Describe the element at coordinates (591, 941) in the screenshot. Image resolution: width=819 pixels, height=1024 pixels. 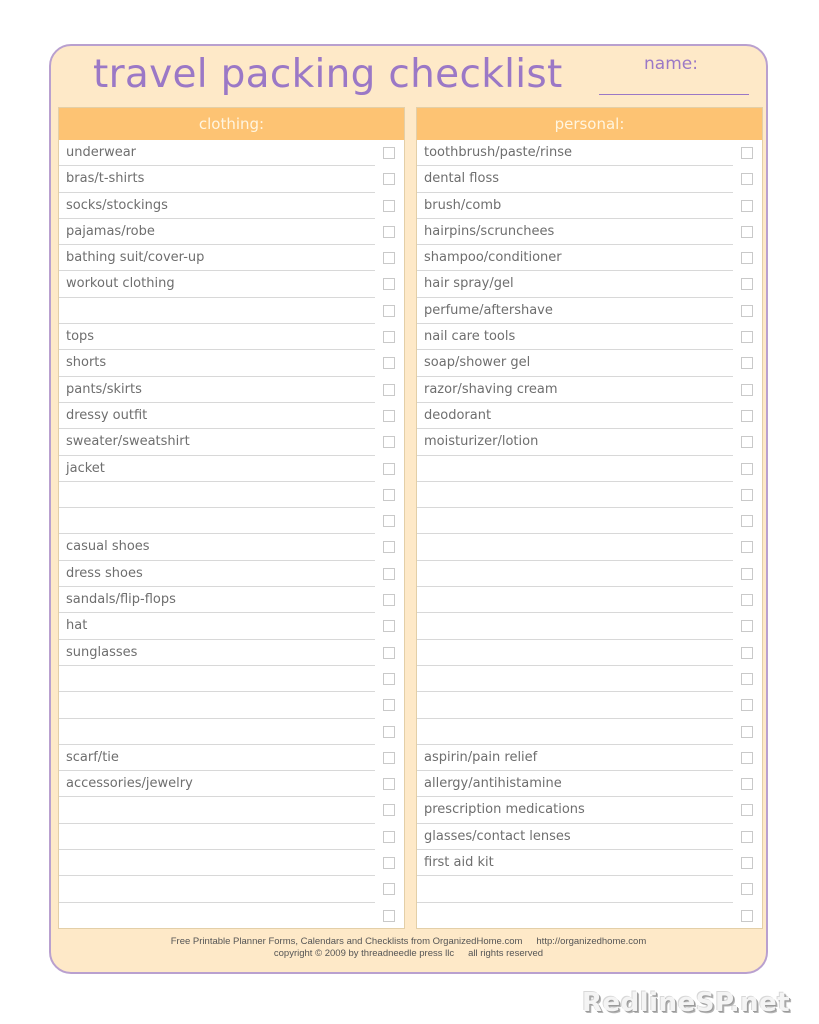
I see `footer-url: http://organizedhome.com` at that location.